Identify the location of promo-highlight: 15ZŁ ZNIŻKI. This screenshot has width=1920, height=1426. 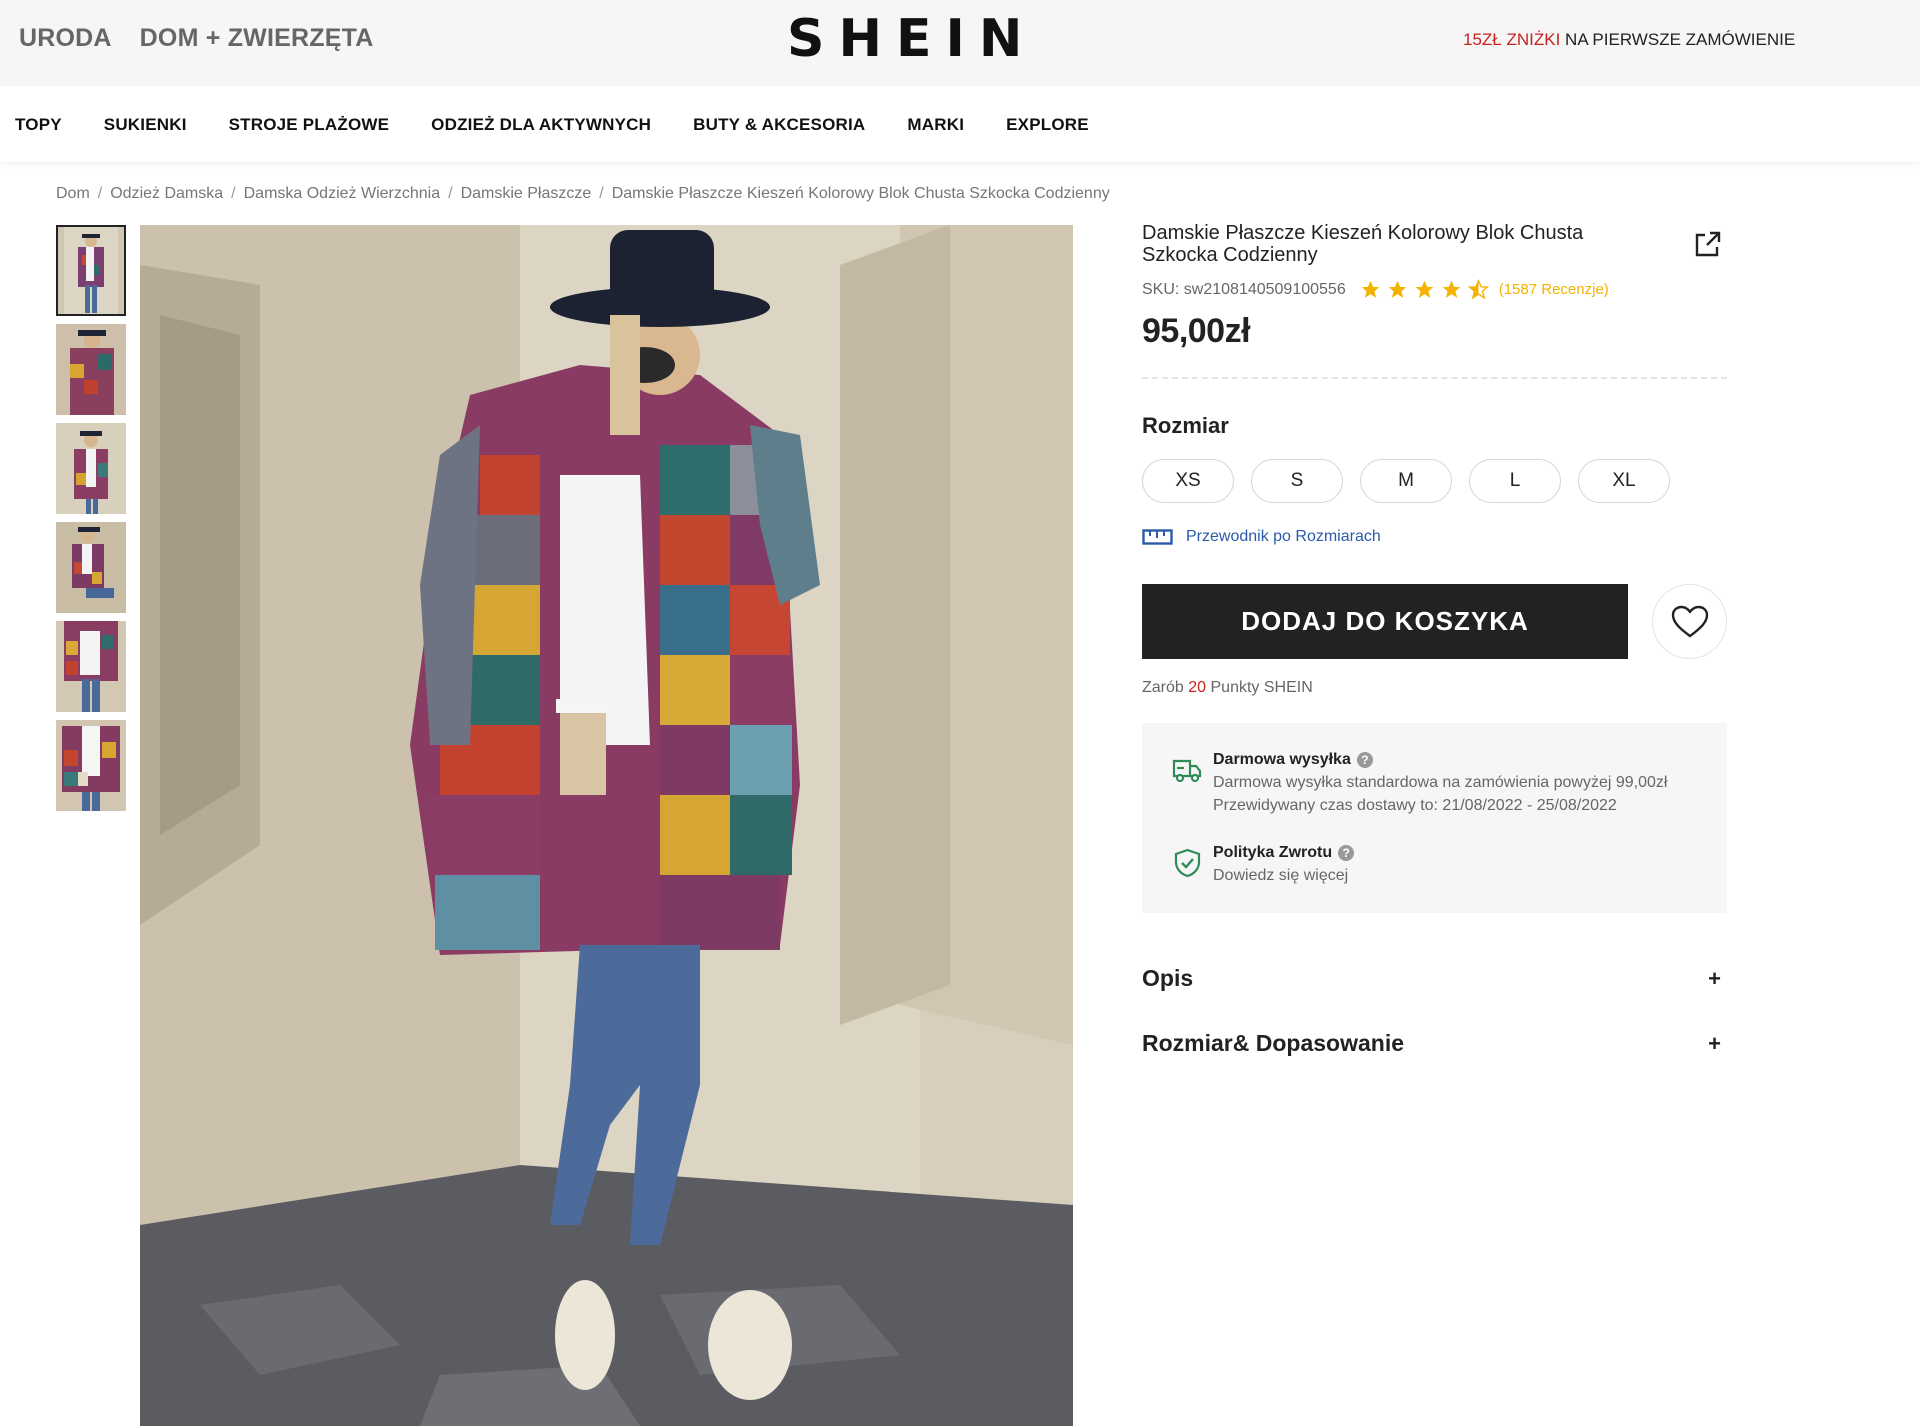
(1512, 39).